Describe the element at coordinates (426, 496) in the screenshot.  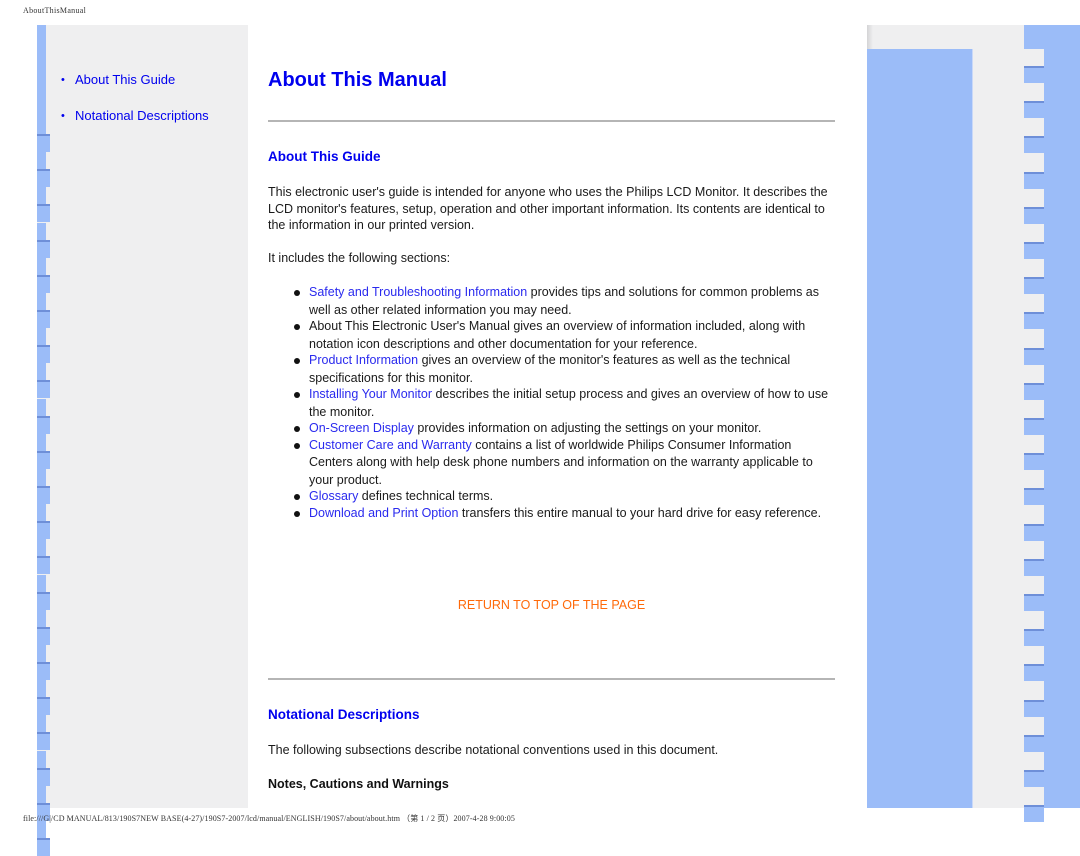
I see `list-item-text: defines technical terms.` at that location.